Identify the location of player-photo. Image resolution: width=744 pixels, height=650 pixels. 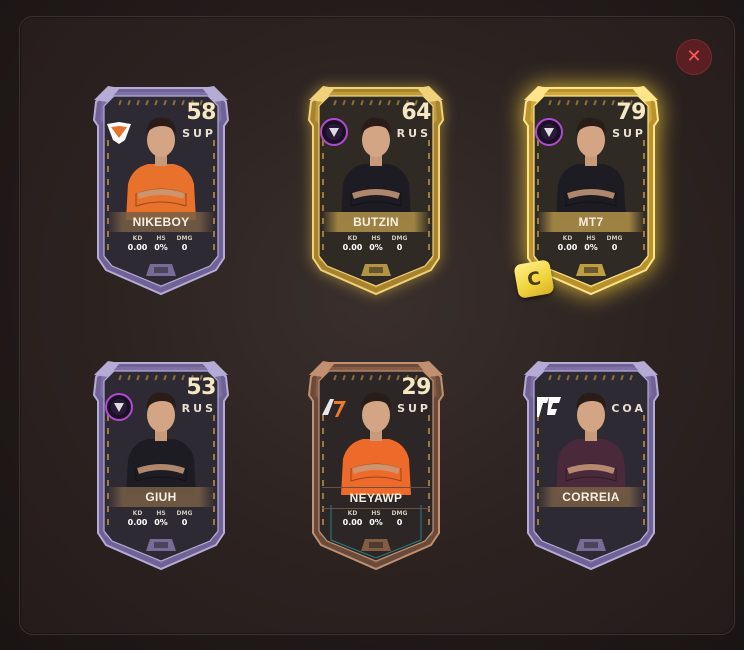
(591, 443).